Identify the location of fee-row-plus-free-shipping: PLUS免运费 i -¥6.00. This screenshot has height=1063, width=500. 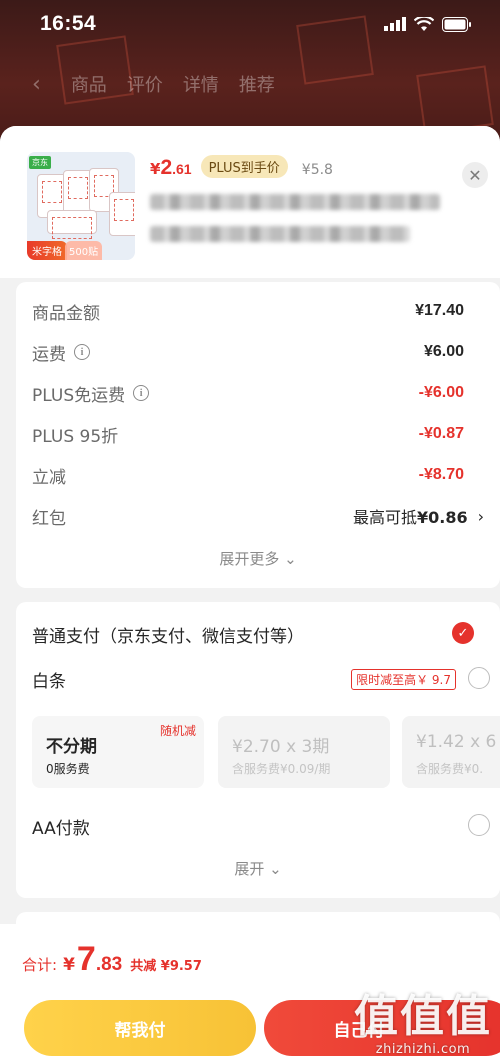
(248, 393).